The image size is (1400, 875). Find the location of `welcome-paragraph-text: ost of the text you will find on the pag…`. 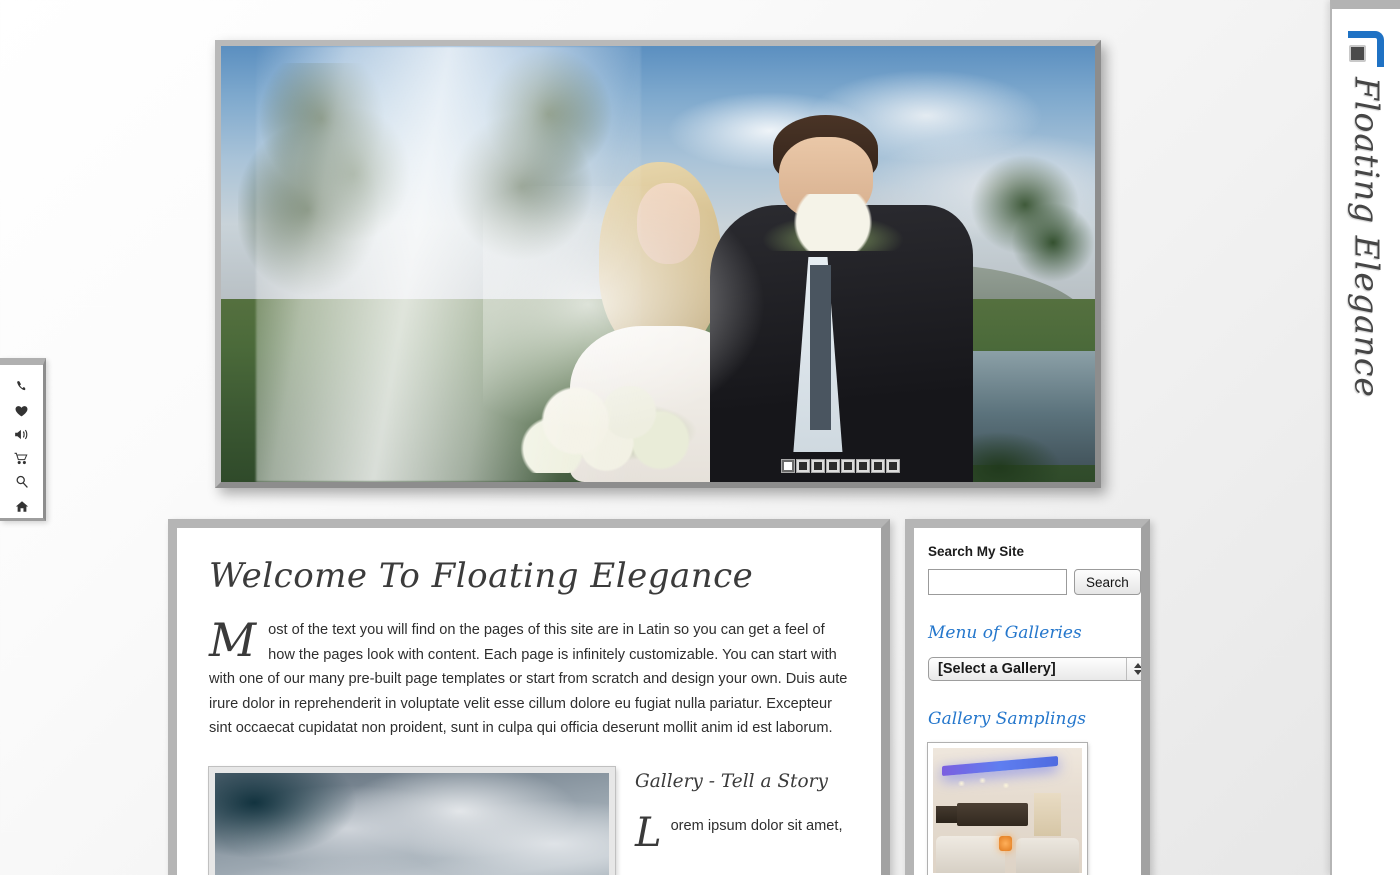

welcome-paragraph-text: ost of the text you will find on the pag… is located at coordinates (528, 679).